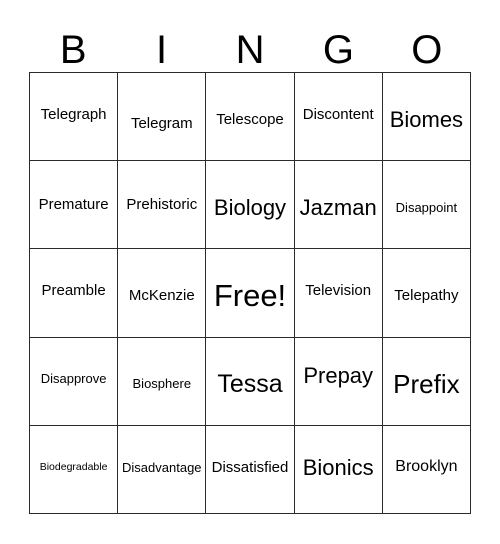  I want to click on bingo-cell-label: McKenzie, so click(161, 296).